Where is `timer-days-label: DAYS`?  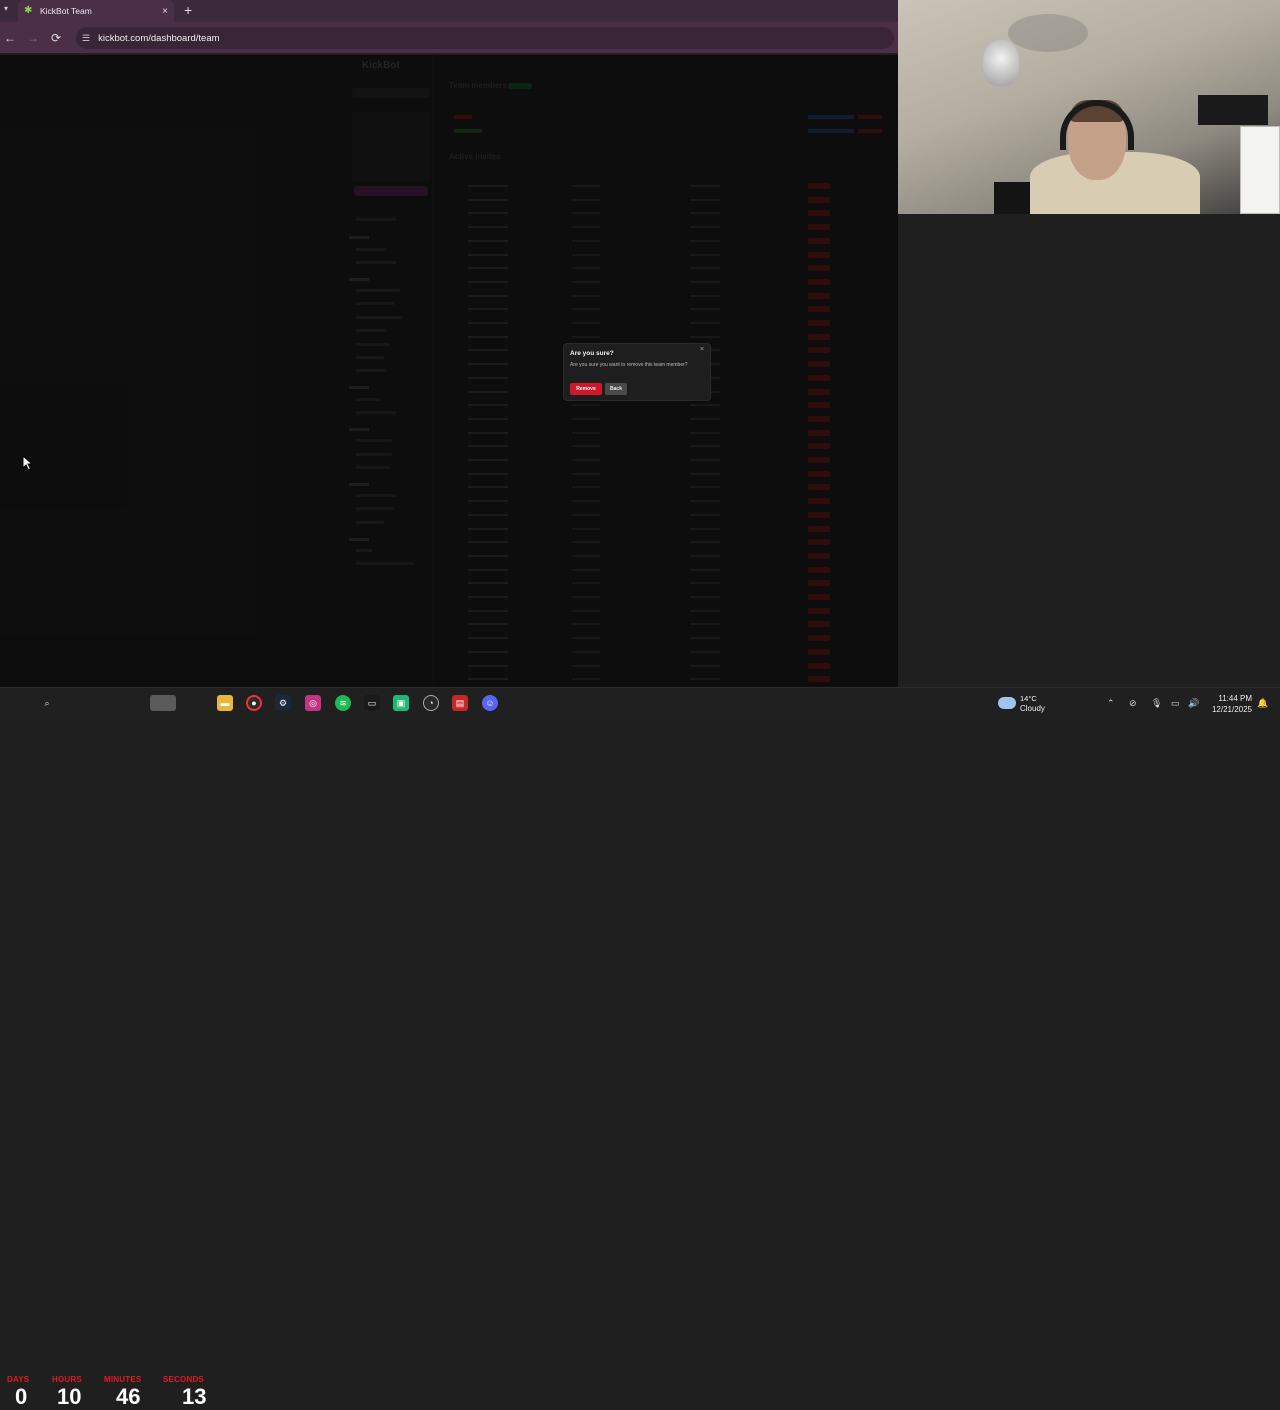 timer-days-label: DAYS is located at coordinates (18, 1379).